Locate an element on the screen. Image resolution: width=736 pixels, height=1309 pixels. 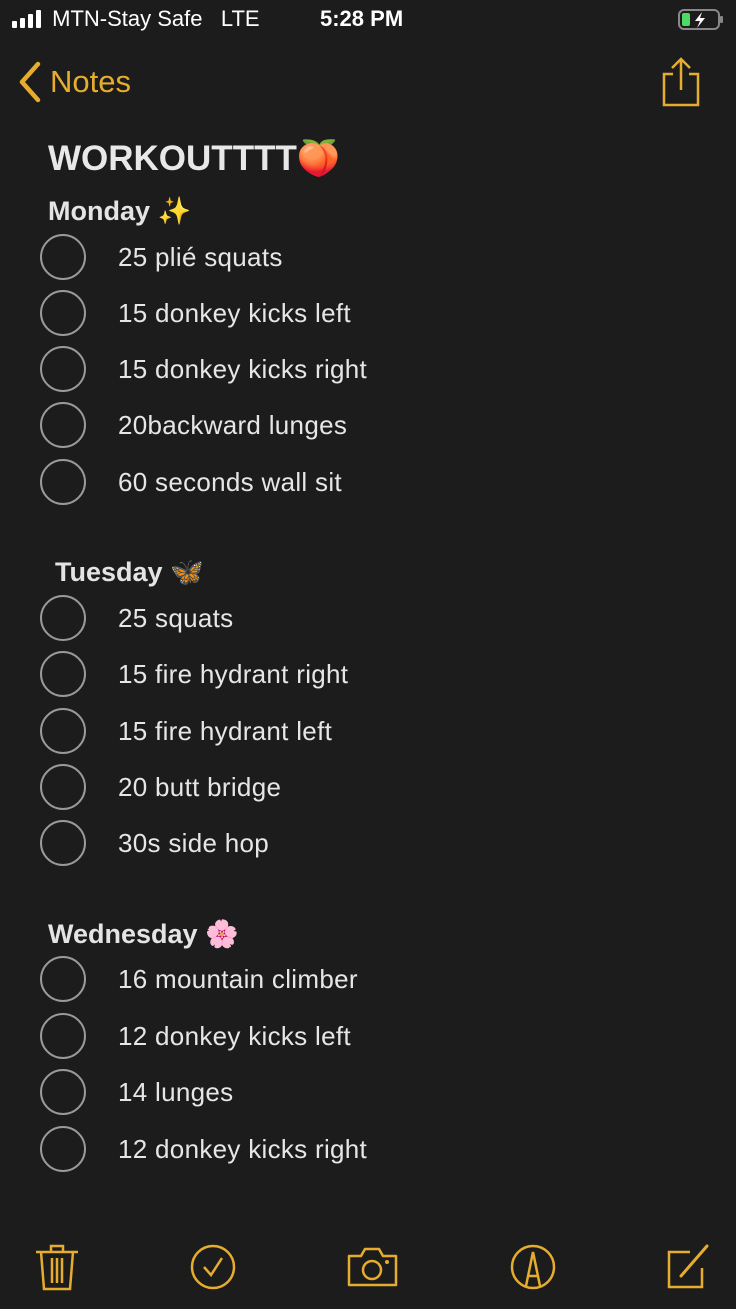
markup-button is located at coordinates (534, 1267).